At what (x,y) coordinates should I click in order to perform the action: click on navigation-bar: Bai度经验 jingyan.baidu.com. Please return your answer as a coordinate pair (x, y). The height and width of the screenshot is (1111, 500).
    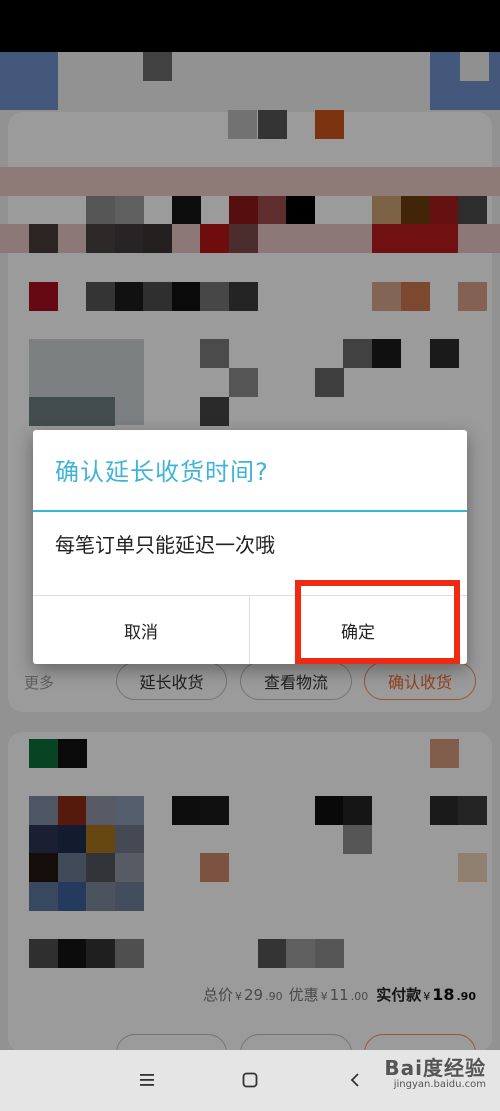
    Looking at the image, I should click on (250, 1080).